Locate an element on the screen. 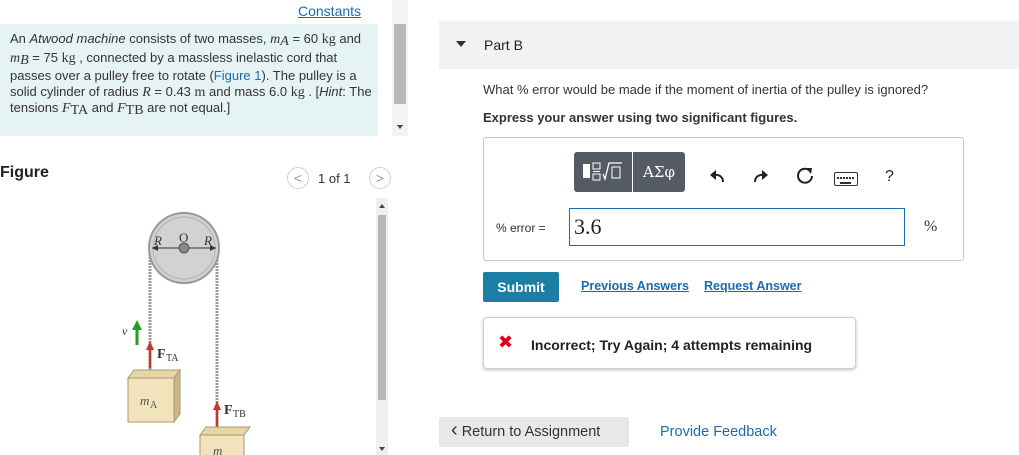  next-figure-button: > is located at coordinates (380, 178).